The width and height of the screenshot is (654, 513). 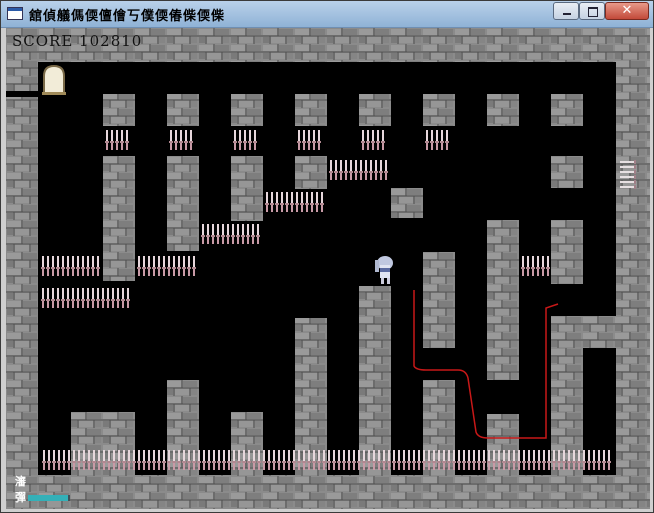 I want to click on title-bar: 舘偵艤傌偄儃儈丂僕偄偆偨偄偨 ✕, so click(x=327, y=14).